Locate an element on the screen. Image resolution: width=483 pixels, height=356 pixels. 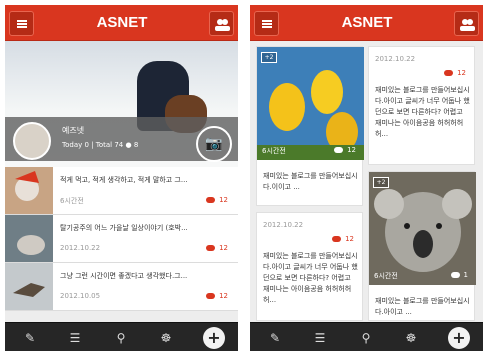
today-count: Today 0 is located at coordinates (75, 145).